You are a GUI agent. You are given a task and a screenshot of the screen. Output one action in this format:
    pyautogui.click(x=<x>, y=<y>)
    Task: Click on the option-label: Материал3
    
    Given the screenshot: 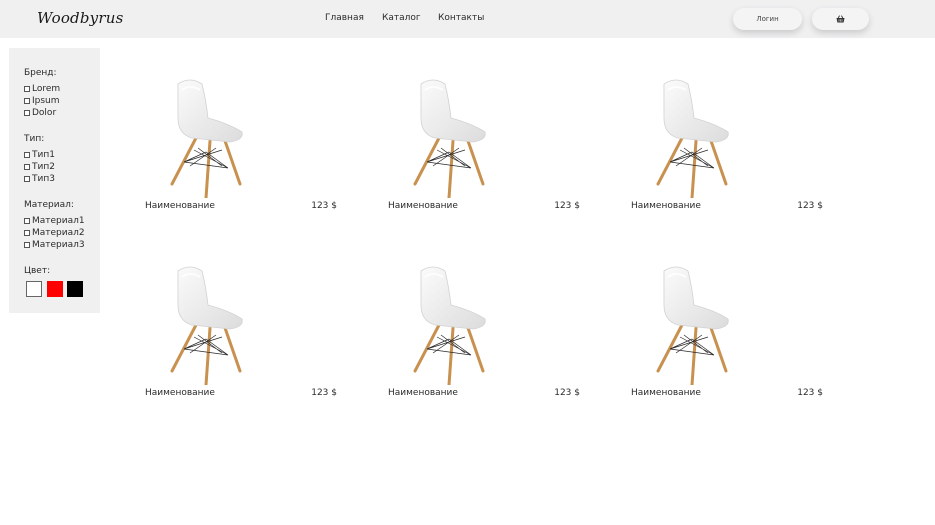 What is the action you would take?
    pyautogui.click(x=58, y=244)
    